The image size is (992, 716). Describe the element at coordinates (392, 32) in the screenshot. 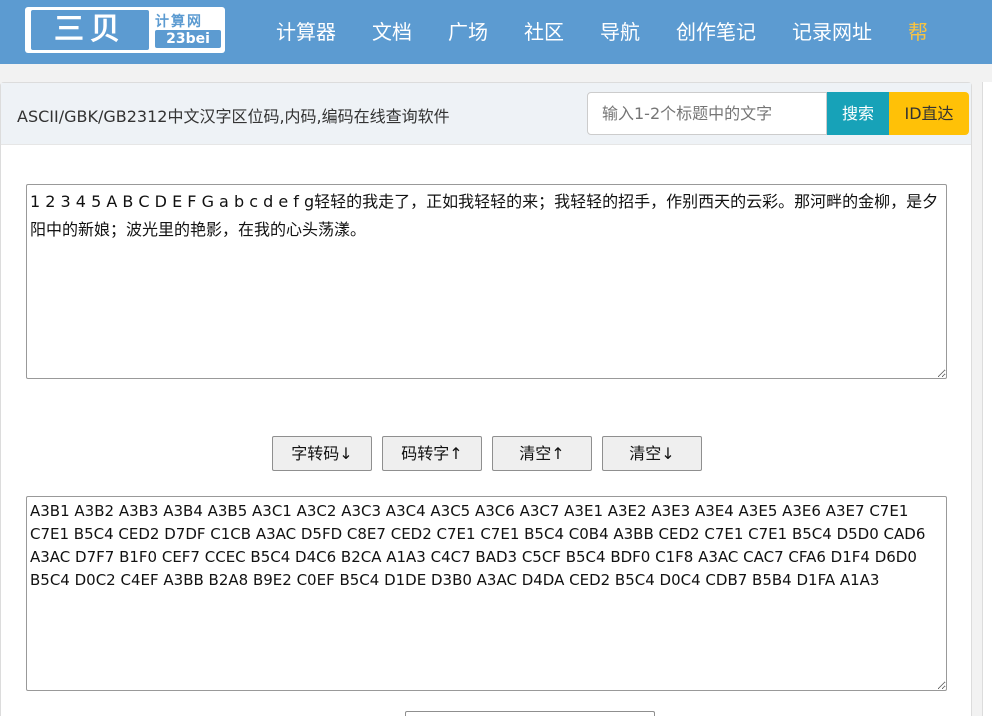

I see `nav-link-docs: 文档` at that location.